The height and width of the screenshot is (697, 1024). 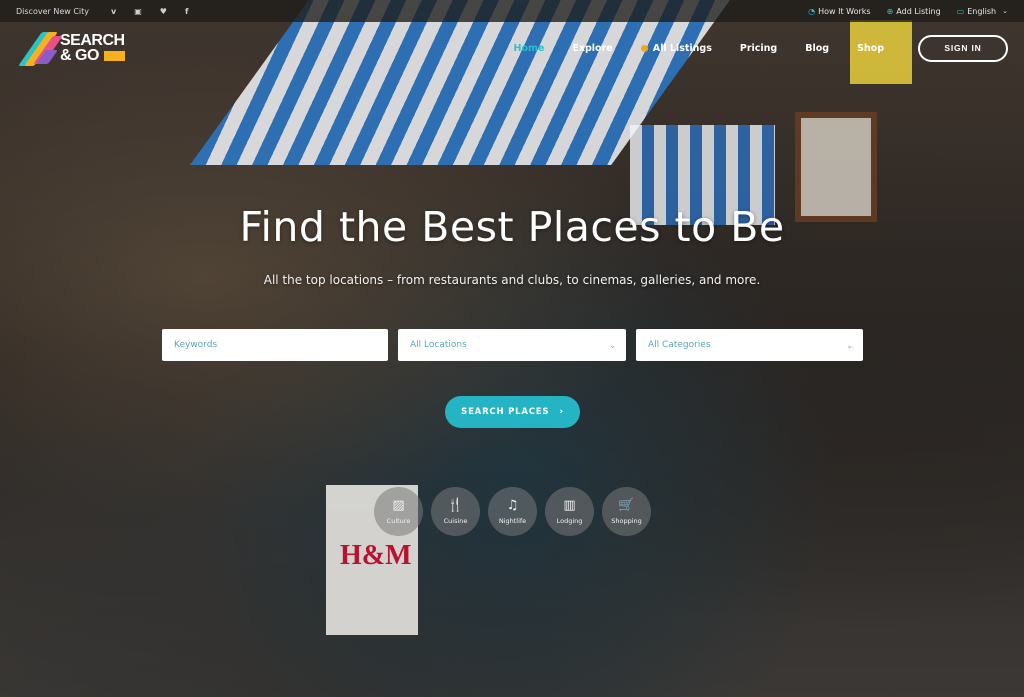 What do you see at coordinates (529, 48) in the screenshot?
I see `nav-home: Home` at bounding box center [529, 48].